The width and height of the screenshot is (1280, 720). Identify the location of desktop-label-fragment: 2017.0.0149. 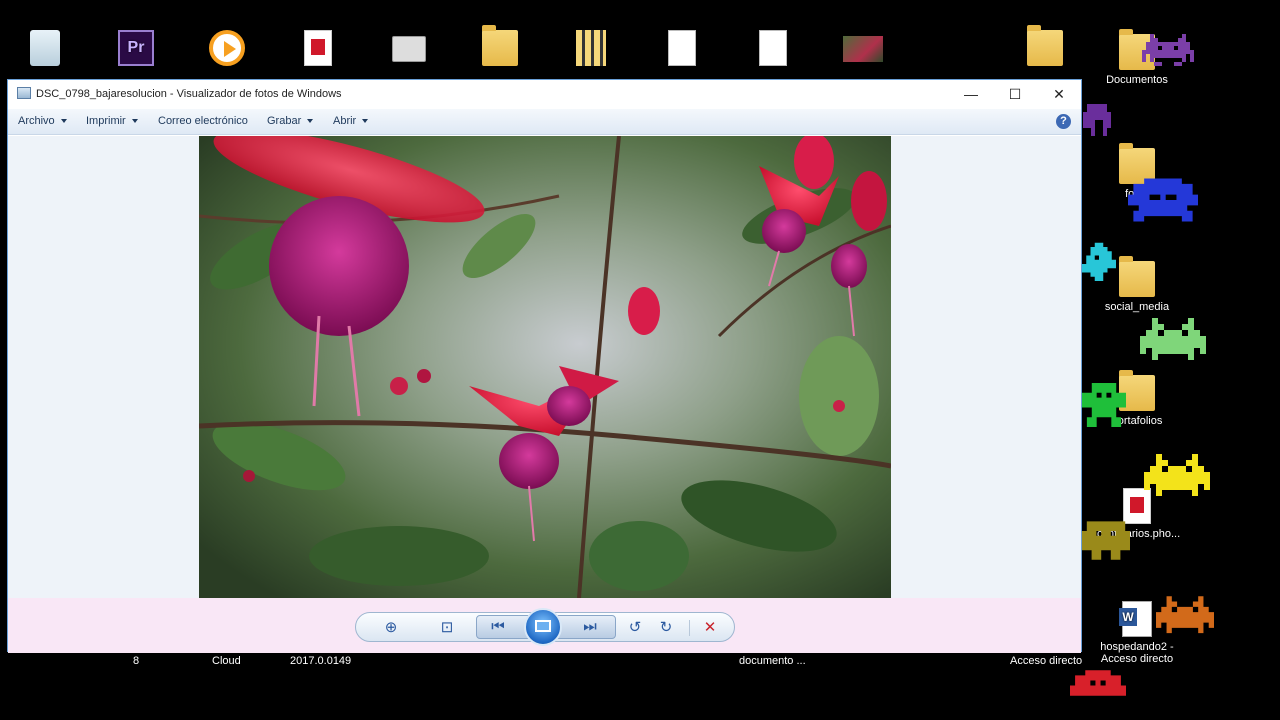
(321, 661).